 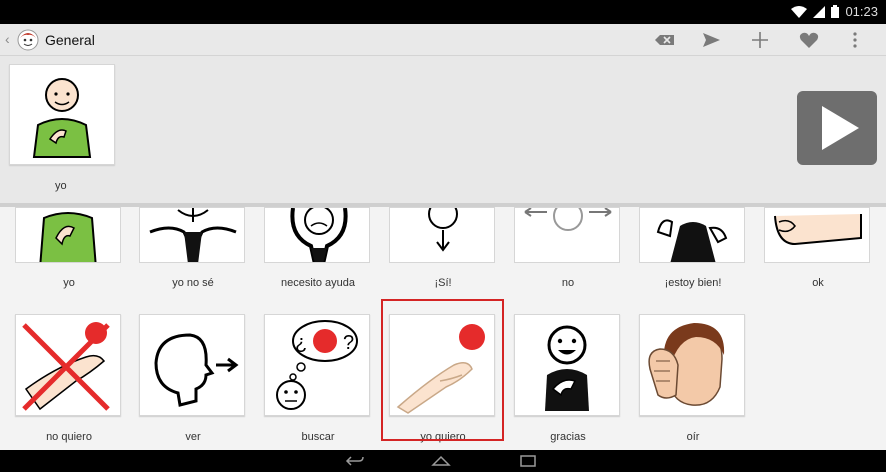 What do you see at coordinates (568, 283) in the screenshot?
I see `pictogram-label: no` at bounding box center [568, 283].